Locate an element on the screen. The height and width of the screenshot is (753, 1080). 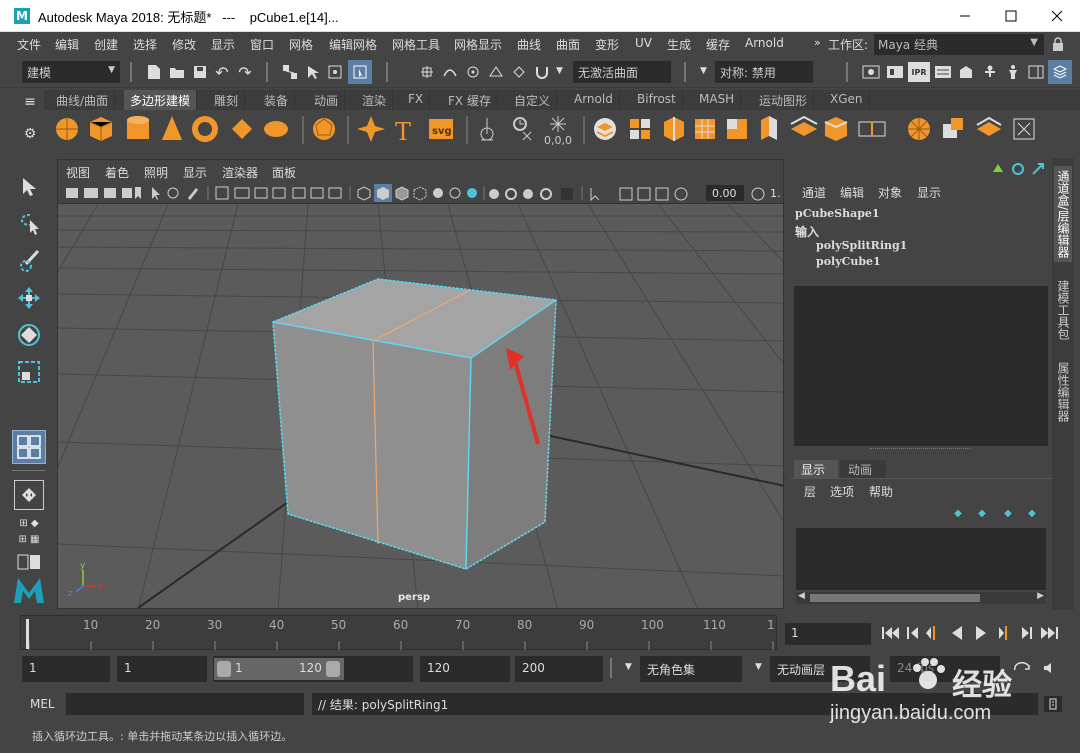
poly-plane-icon is located at coordinates (242, 129).